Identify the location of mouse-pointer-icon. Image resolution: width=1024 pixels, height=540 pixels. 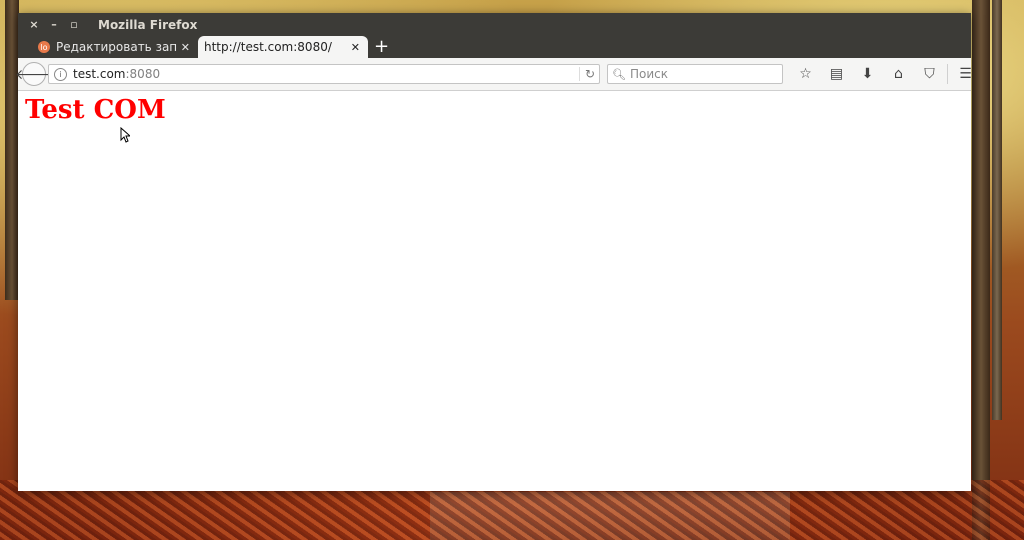
(125, 135).